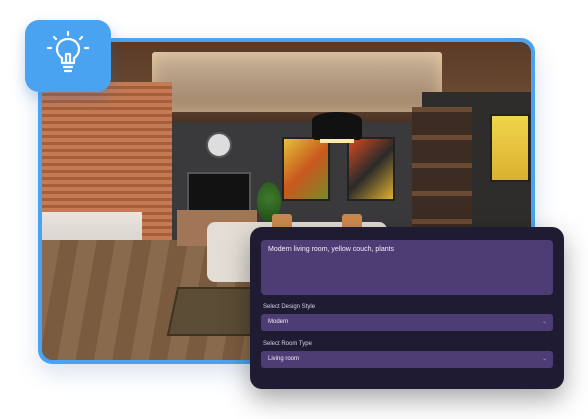 Image resolution: width=588 pixels, height=419 pixels. What do you see at coordinates (287, 344) in the screenshot?
I see `room-type-label: Select Room Type` at bounding box center [287, 344].